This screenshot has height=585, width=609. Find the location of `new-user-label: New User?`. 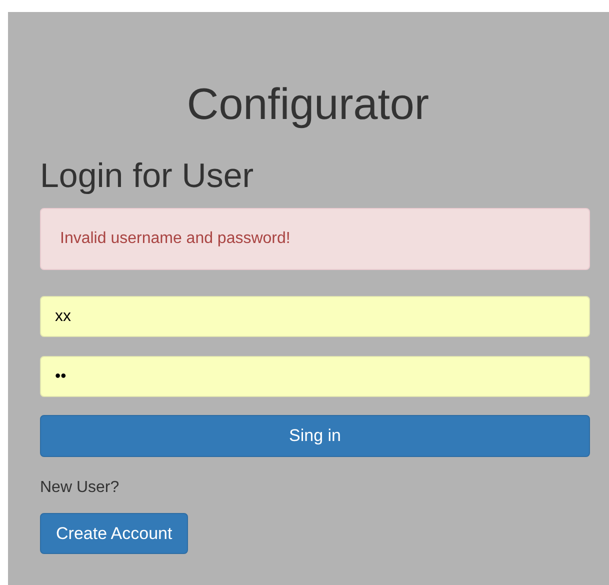

new-user-label: New User? is located at coordinates (80, 488).